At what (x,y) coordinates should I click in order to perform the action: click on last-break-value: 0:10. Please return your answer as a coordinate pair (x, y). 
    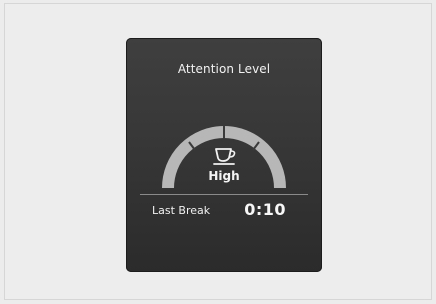
    Looking at the image, I should click on (265, 209).